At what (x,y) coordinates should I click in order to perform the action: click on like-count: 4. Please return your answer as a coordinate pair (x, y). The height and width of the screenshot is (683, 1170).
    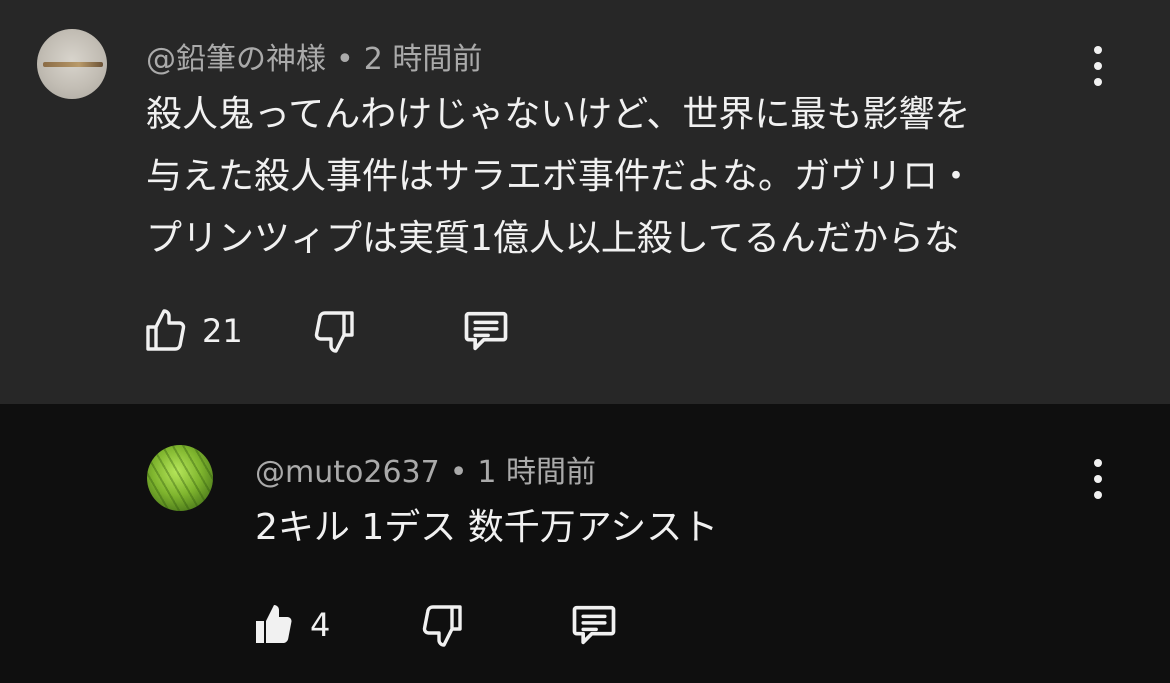
    Looking at the image, I should click on (320, 625).